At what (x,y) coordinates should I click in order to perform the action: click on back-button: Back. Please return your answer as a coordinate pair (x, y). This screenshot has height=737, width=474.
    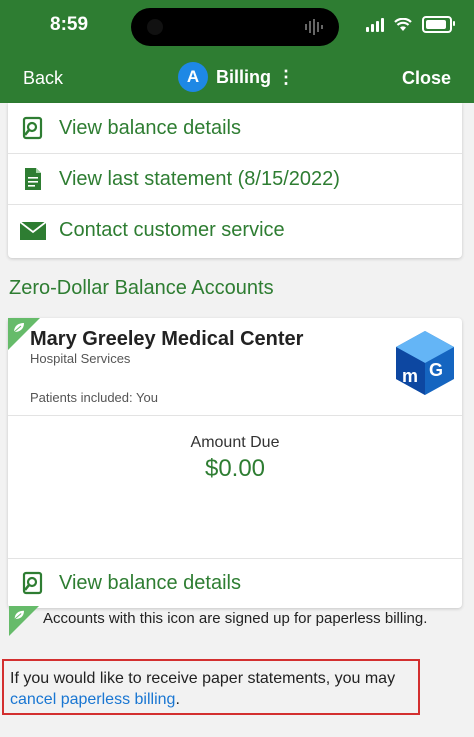
    Looking at the image, I should click on (43, 78).